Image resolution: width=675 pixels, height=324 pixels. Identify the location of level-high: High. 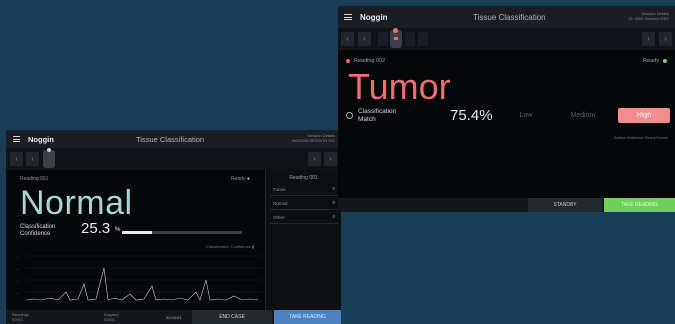
(644, 115).